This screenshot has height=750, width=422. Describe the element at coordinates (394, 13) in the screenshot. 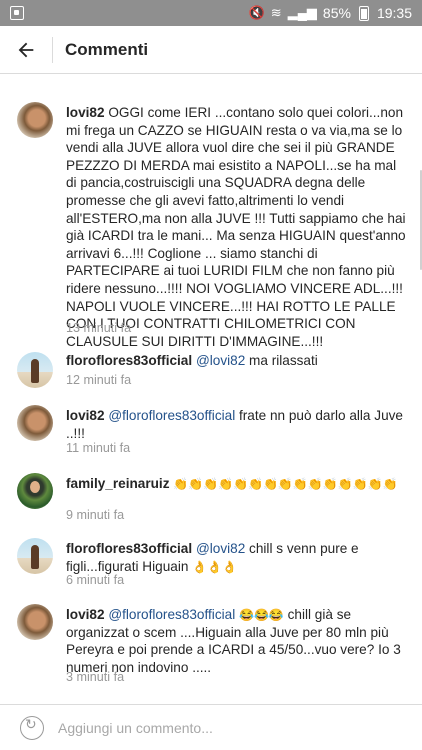

I see `clock: 19:35` at that location.